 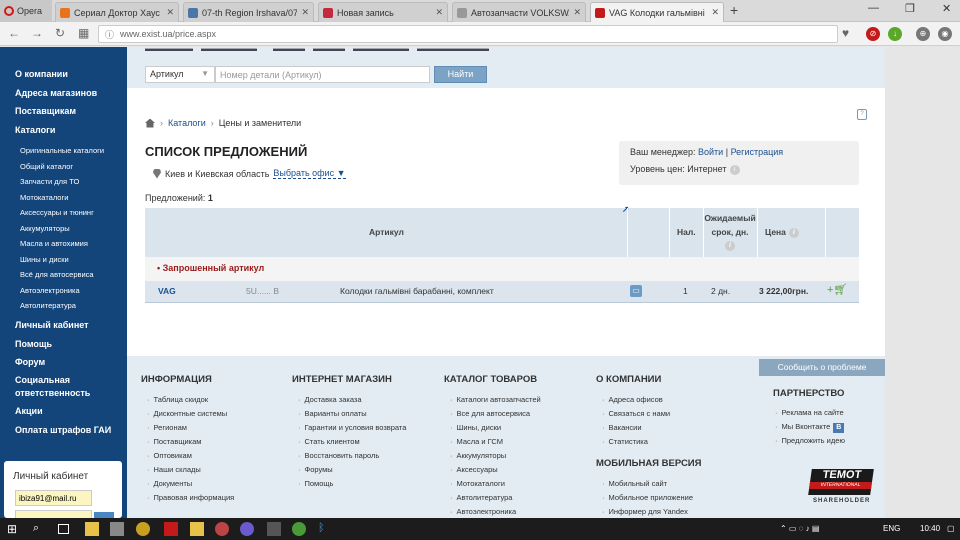 I want to click on footer-mobile-link: Мобильный сайт, so click(x=635, y=483).